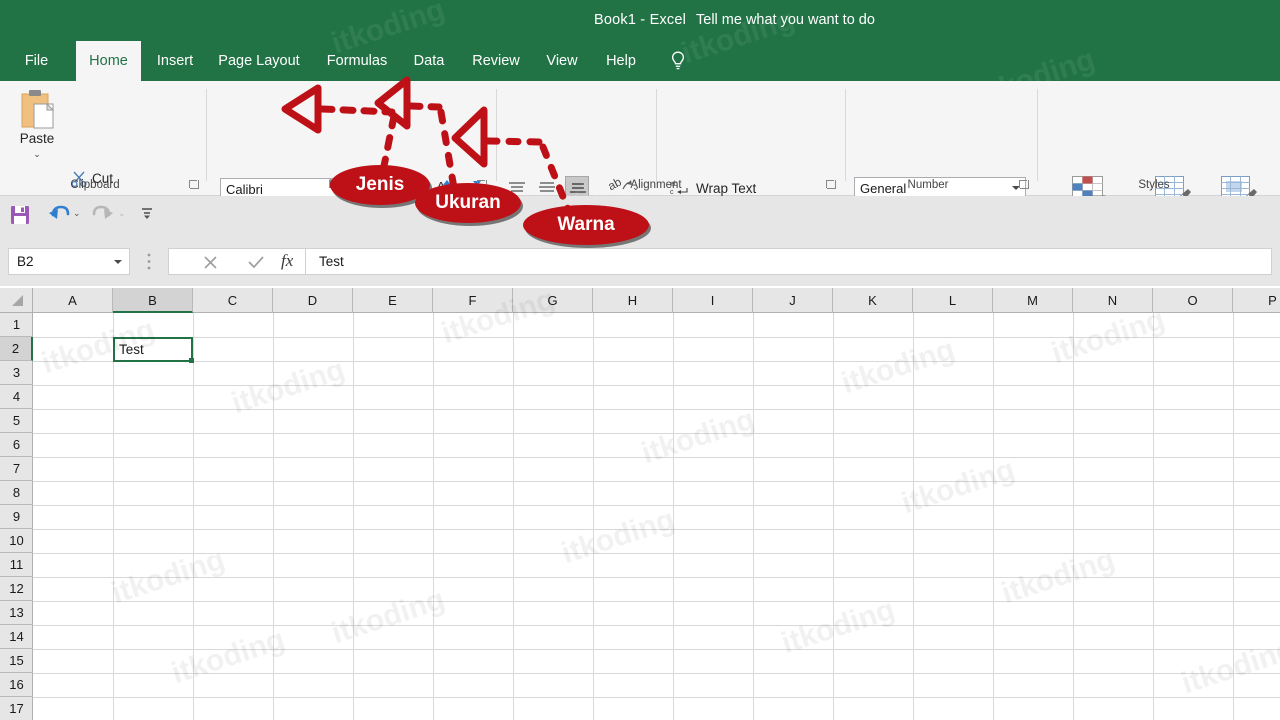 This screenshot has width=1280, height=720. What do you see at coordinates (259, 61) in the screenshot?
I see `ribbon-tab-page-layout: Page Layout` at bounding box center [259, 61].